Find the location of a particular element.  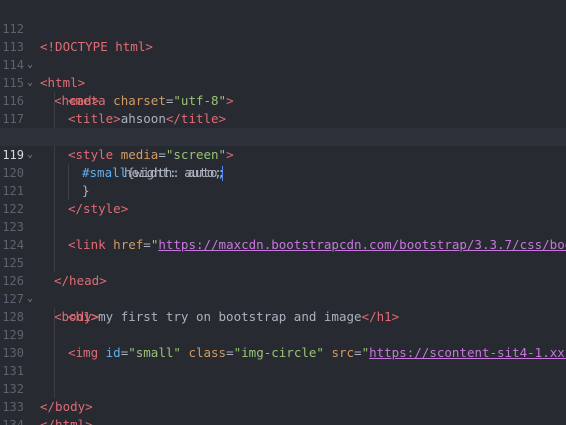

line-content: </html> is located at coordinates (303, 420).